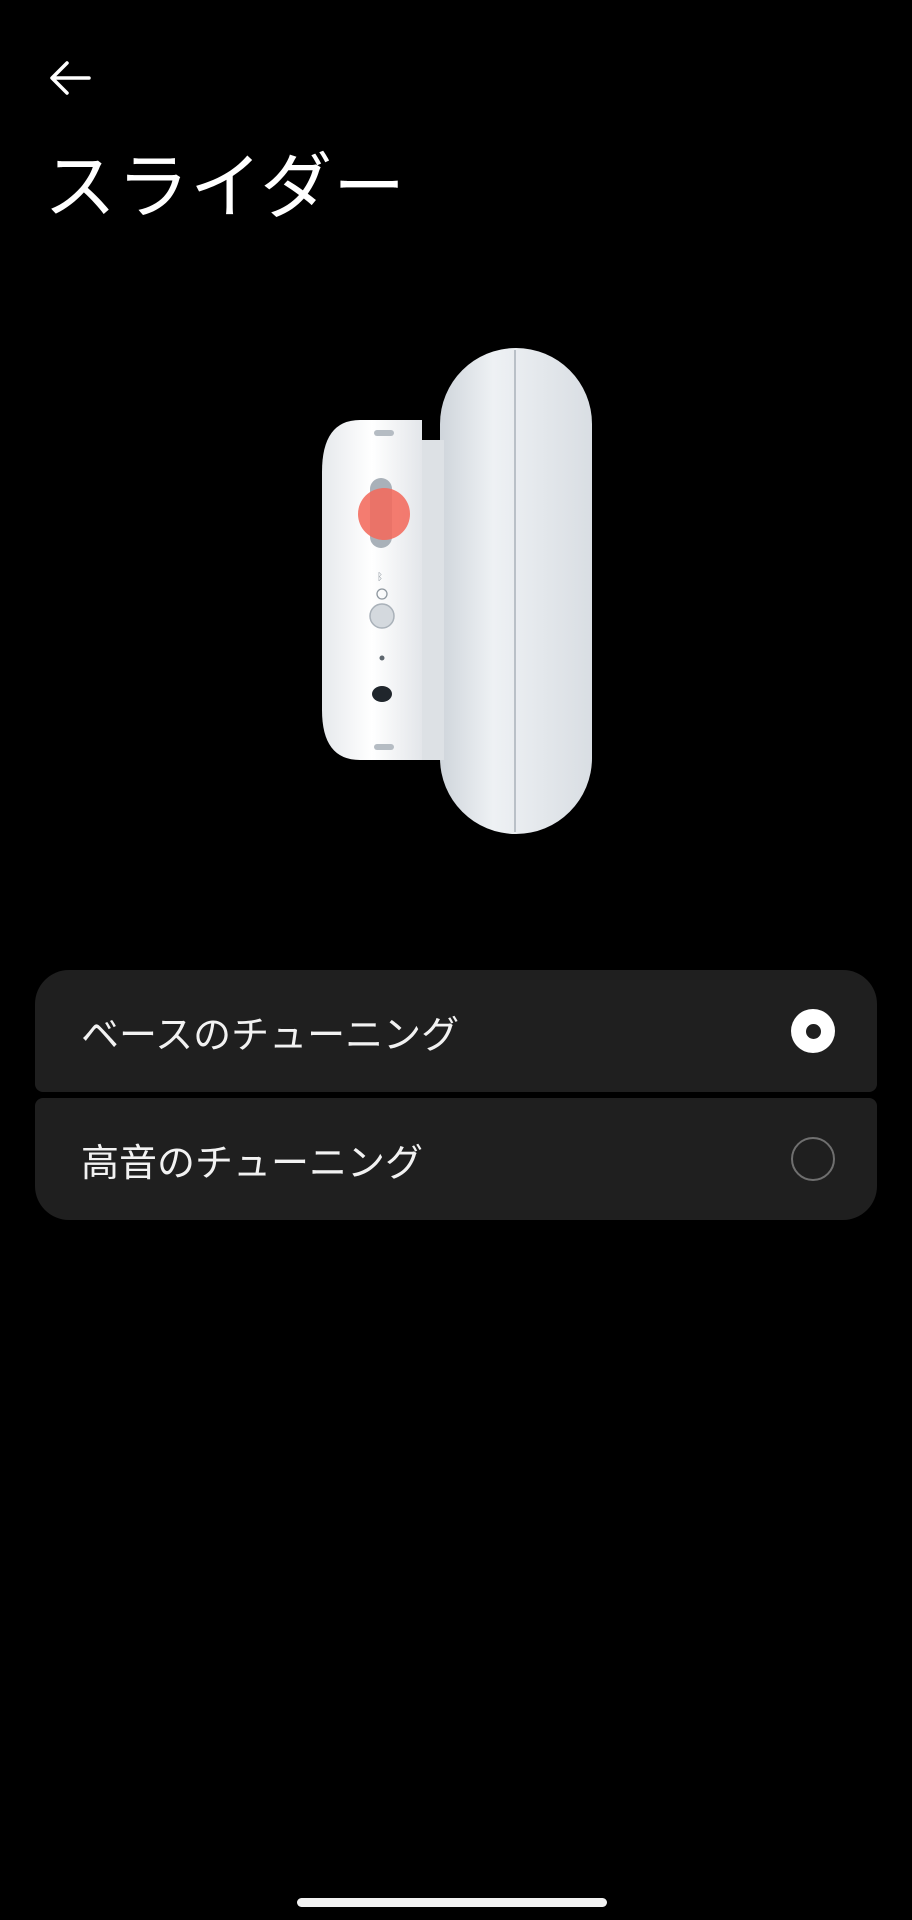  I want to click on radio-button-unselected, so click(813, 1159).